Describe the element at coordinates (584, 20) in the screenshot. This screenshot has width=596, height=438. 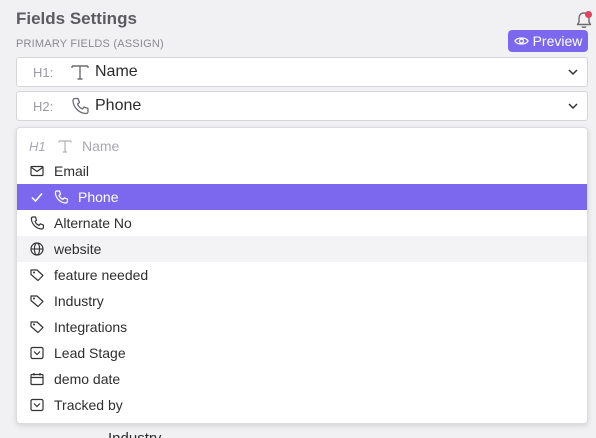
I see `notification-bell` at that location.